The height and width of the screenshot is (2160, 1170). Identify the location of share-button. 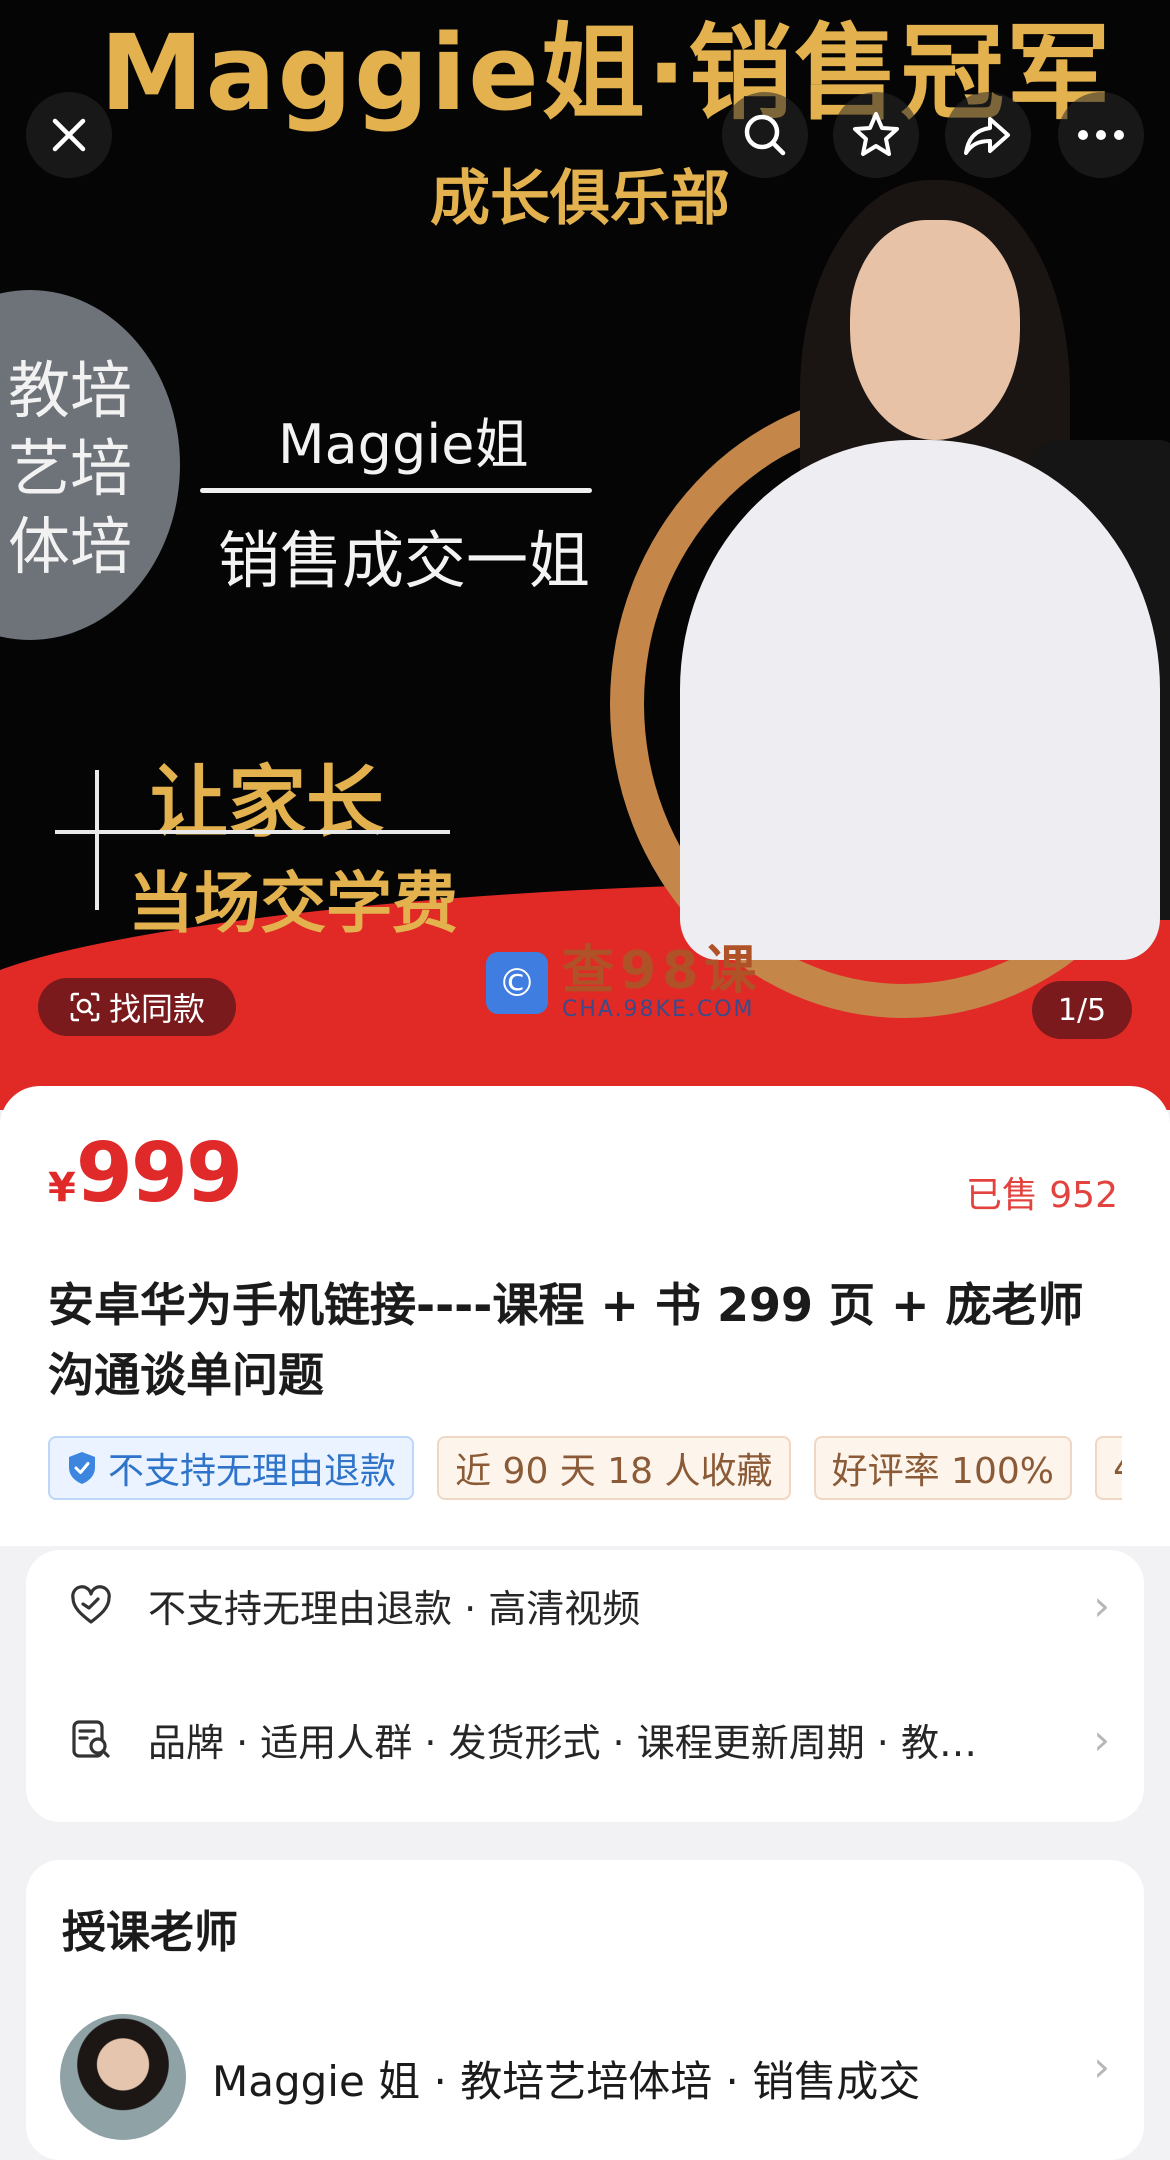
(988, 135).